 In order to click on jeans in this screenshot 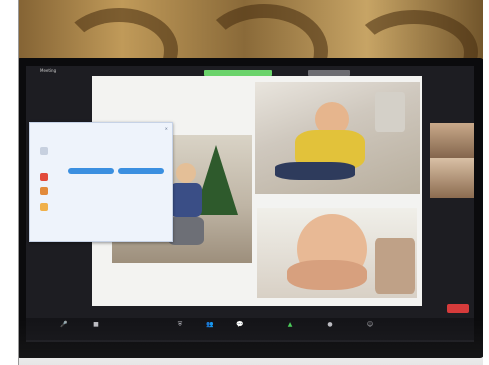, I will do `click(315, 171)`.